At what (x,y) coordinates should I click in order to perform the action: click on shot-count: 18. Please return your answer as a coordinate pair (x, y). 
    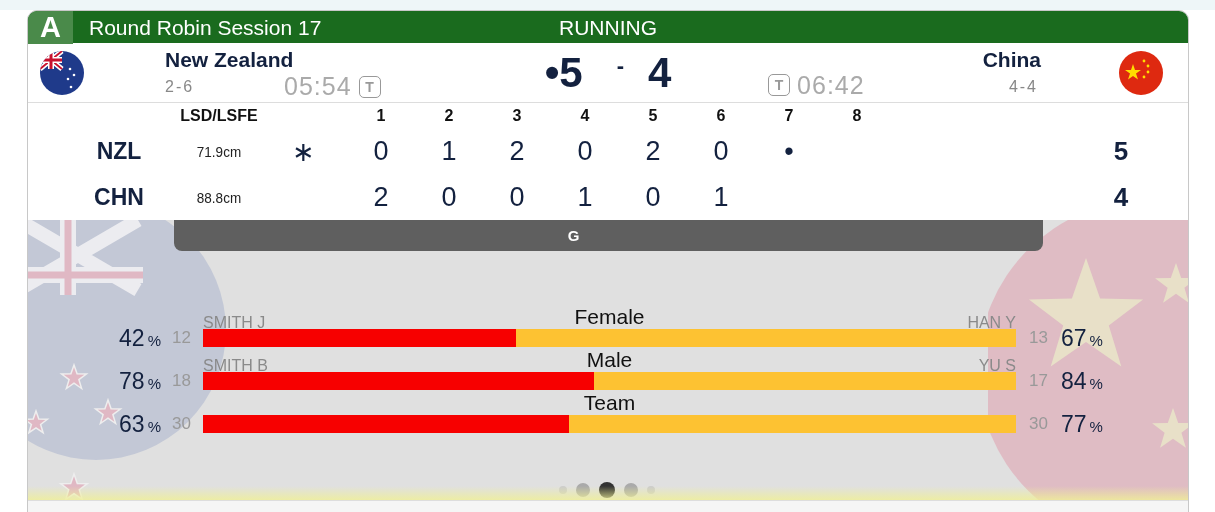
    Looking at the image, I should click on (182, 381).